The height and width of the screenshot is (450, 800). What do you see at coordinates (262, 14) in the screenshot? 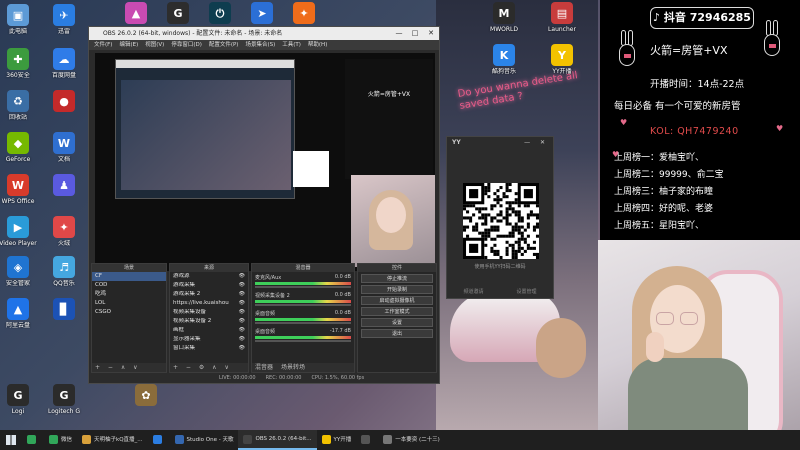
I see `desktop-shortcut: ➤` at bounding box center [262, 14].